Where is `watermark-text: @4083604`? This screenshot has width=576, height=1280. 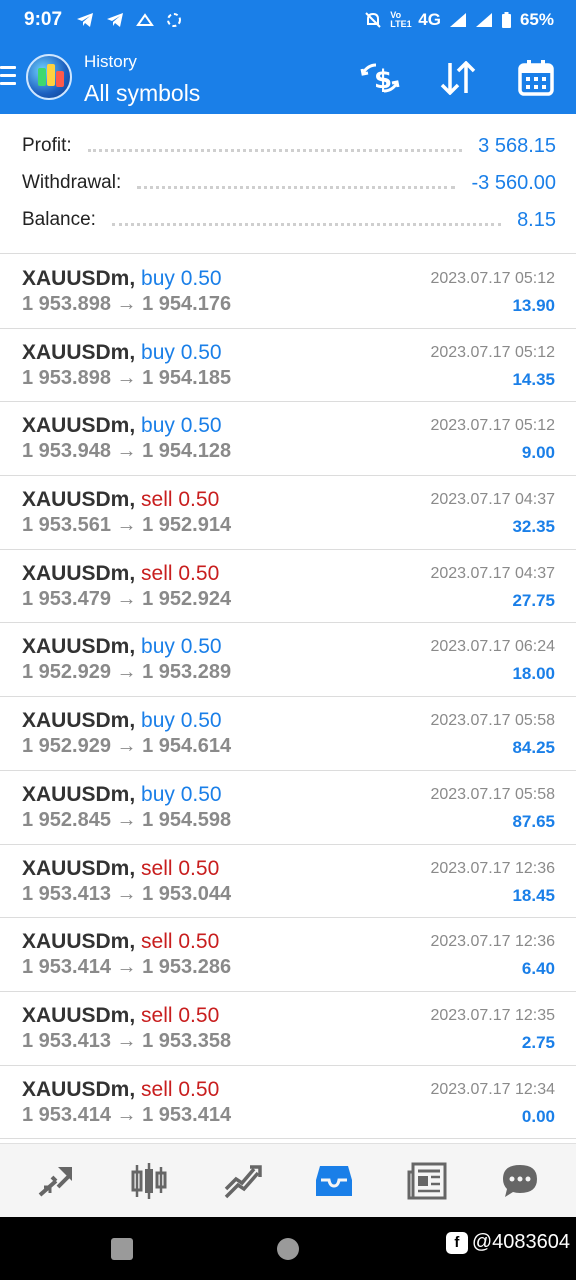
watermark-text: @4083604 is located at coordinates (520, 1242).